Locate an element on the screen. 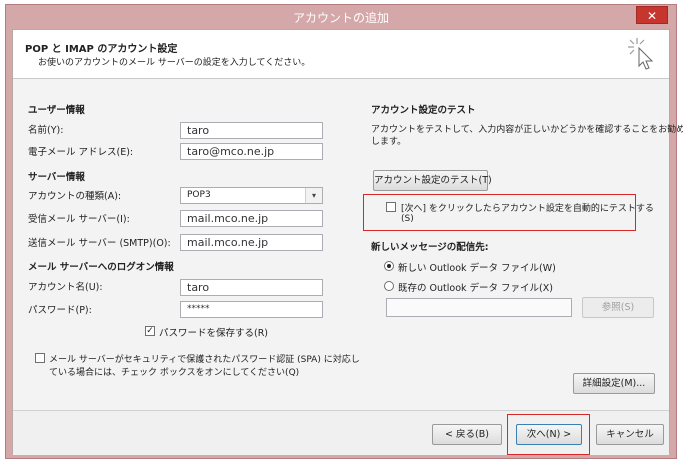 The height and width of the screenshot is (465, 683). server-info-heading: サーバー情報 is located at coordinates (56, 177).